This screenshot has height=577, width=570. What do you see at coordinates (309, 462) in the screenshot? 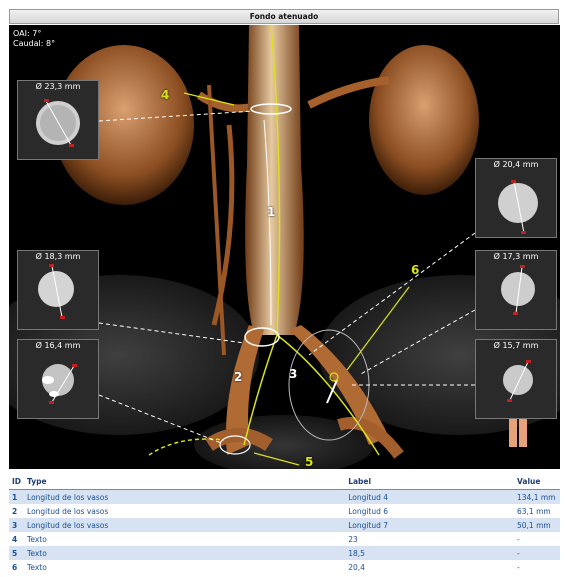
I see `label-5: 5` at bounding box center [309, 462].